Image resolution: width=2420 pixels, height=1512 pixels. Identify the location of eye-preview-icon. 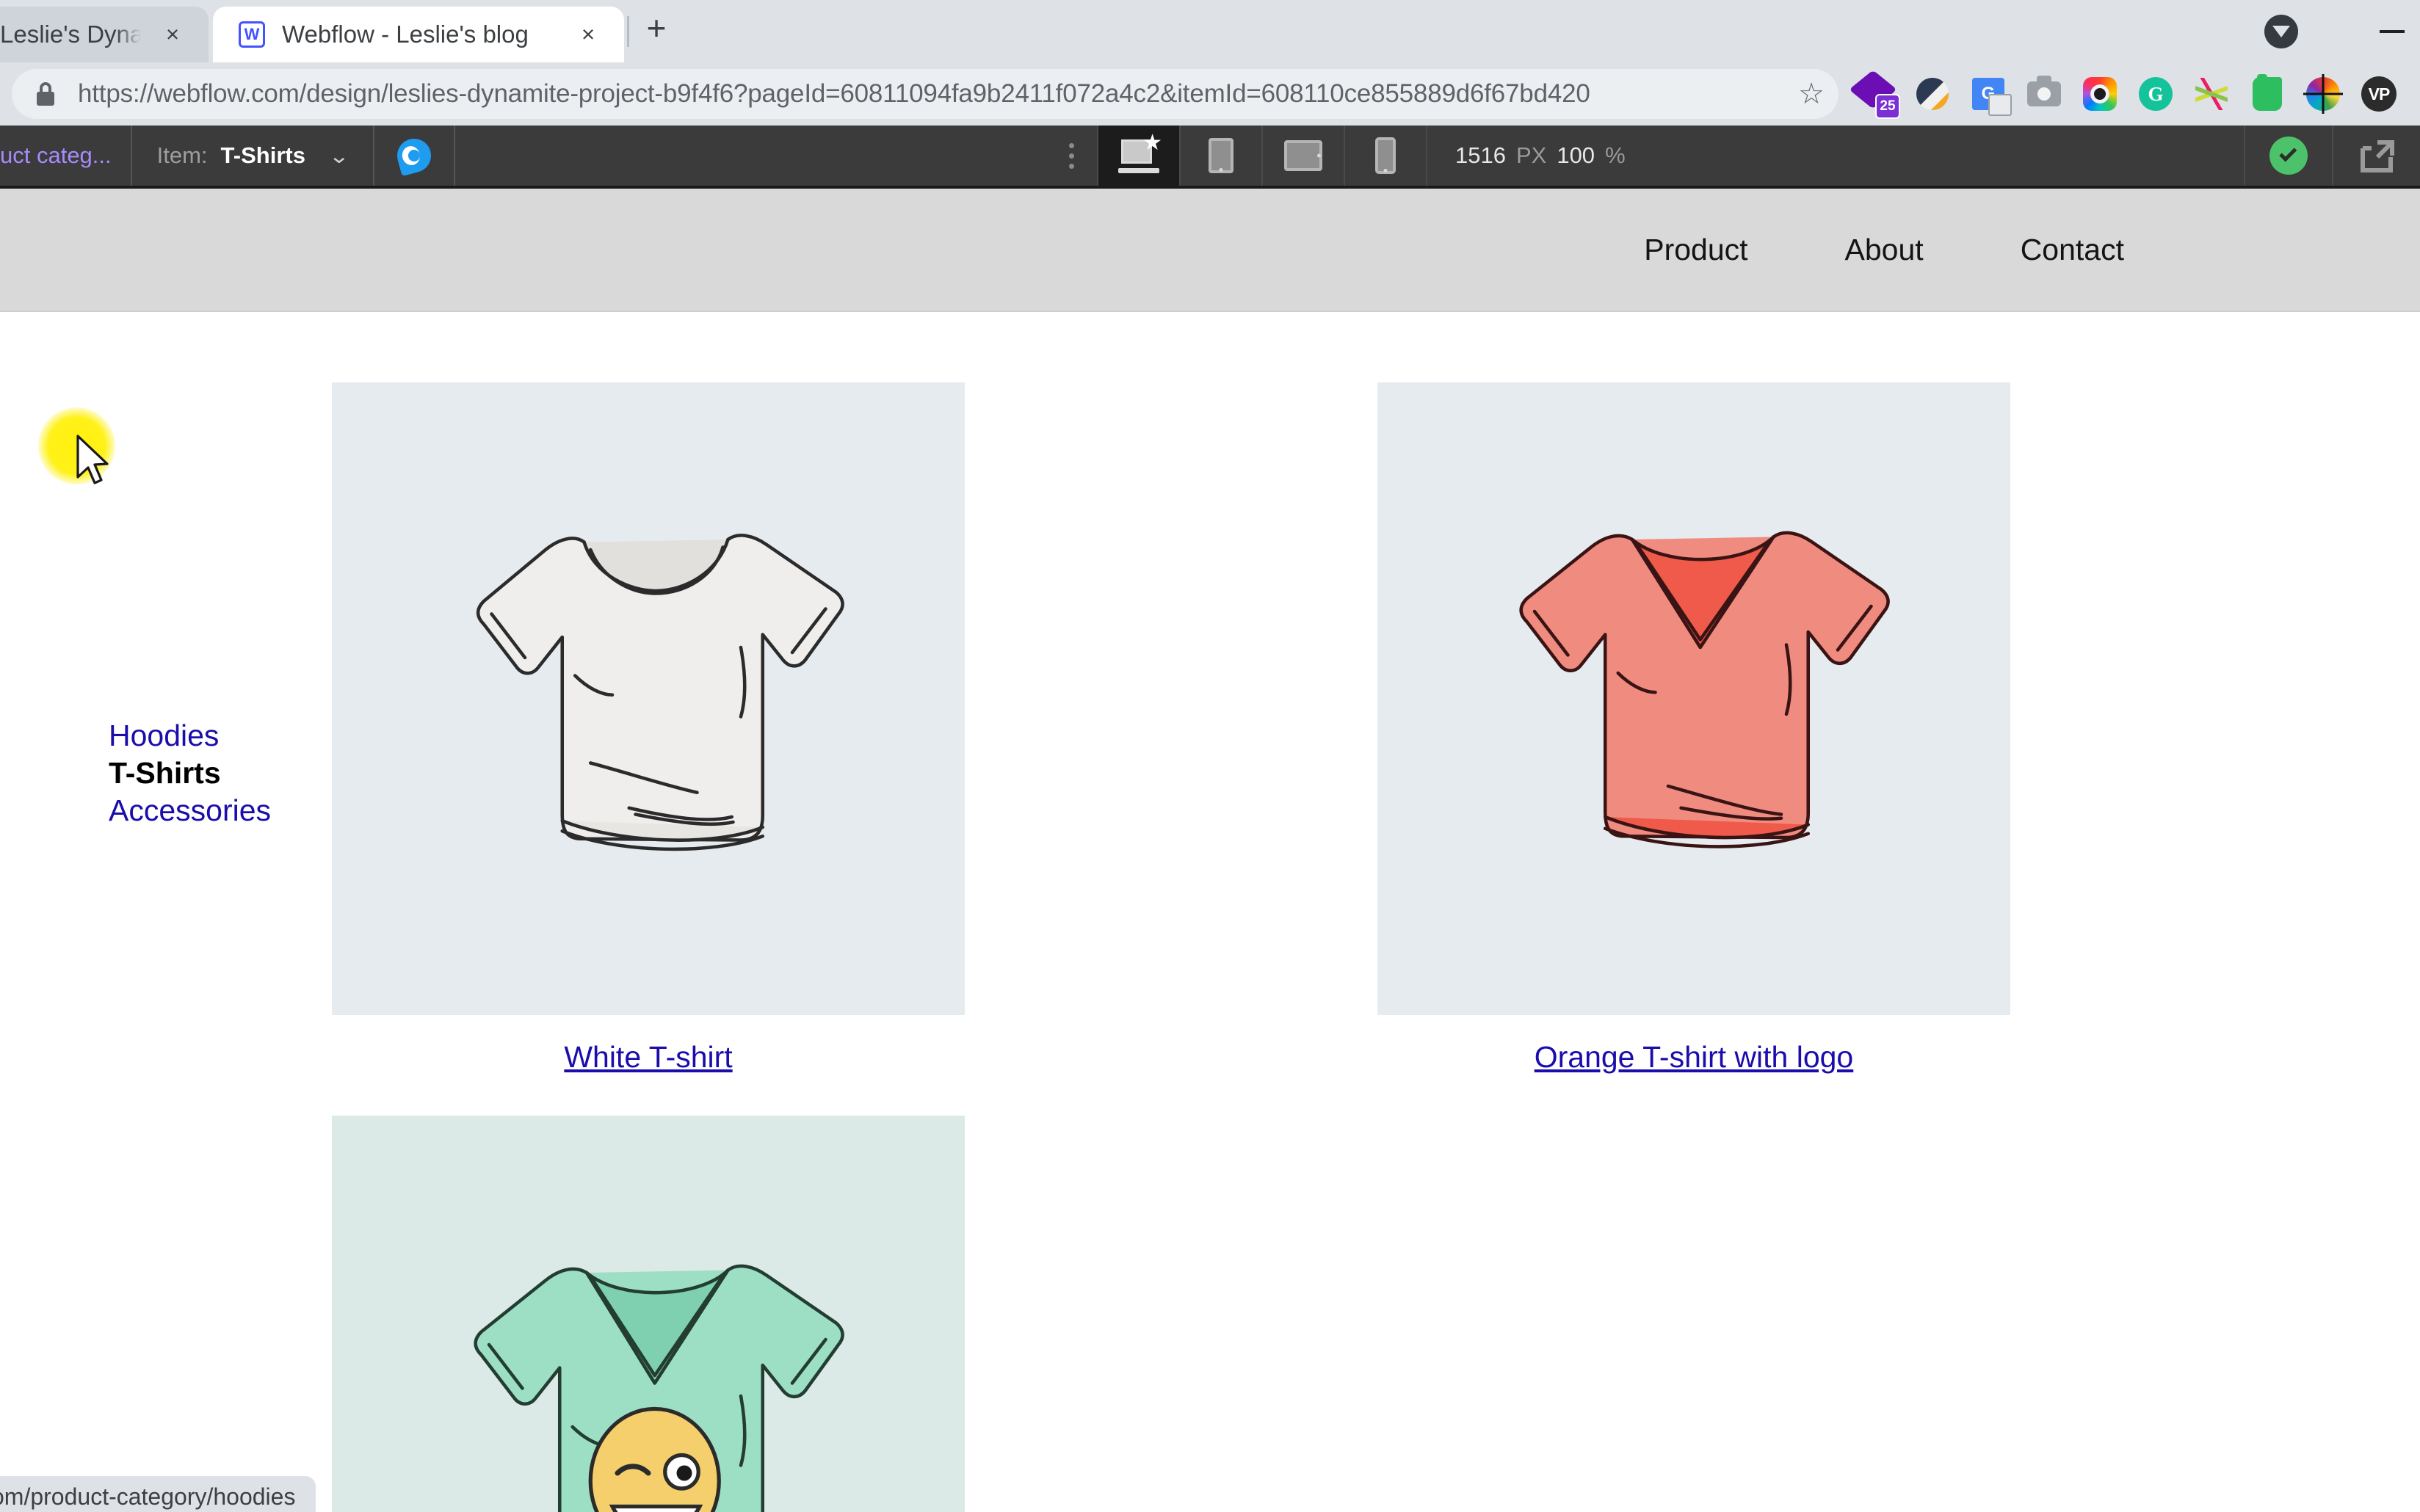
(414, 155).